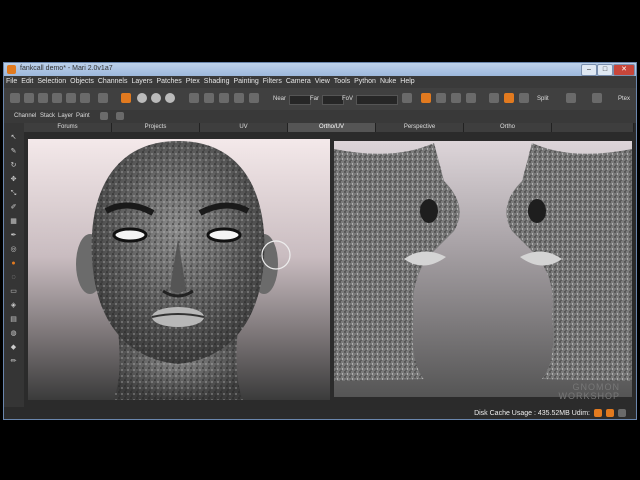  I want to click on open-project-icon, so click(29, 98).